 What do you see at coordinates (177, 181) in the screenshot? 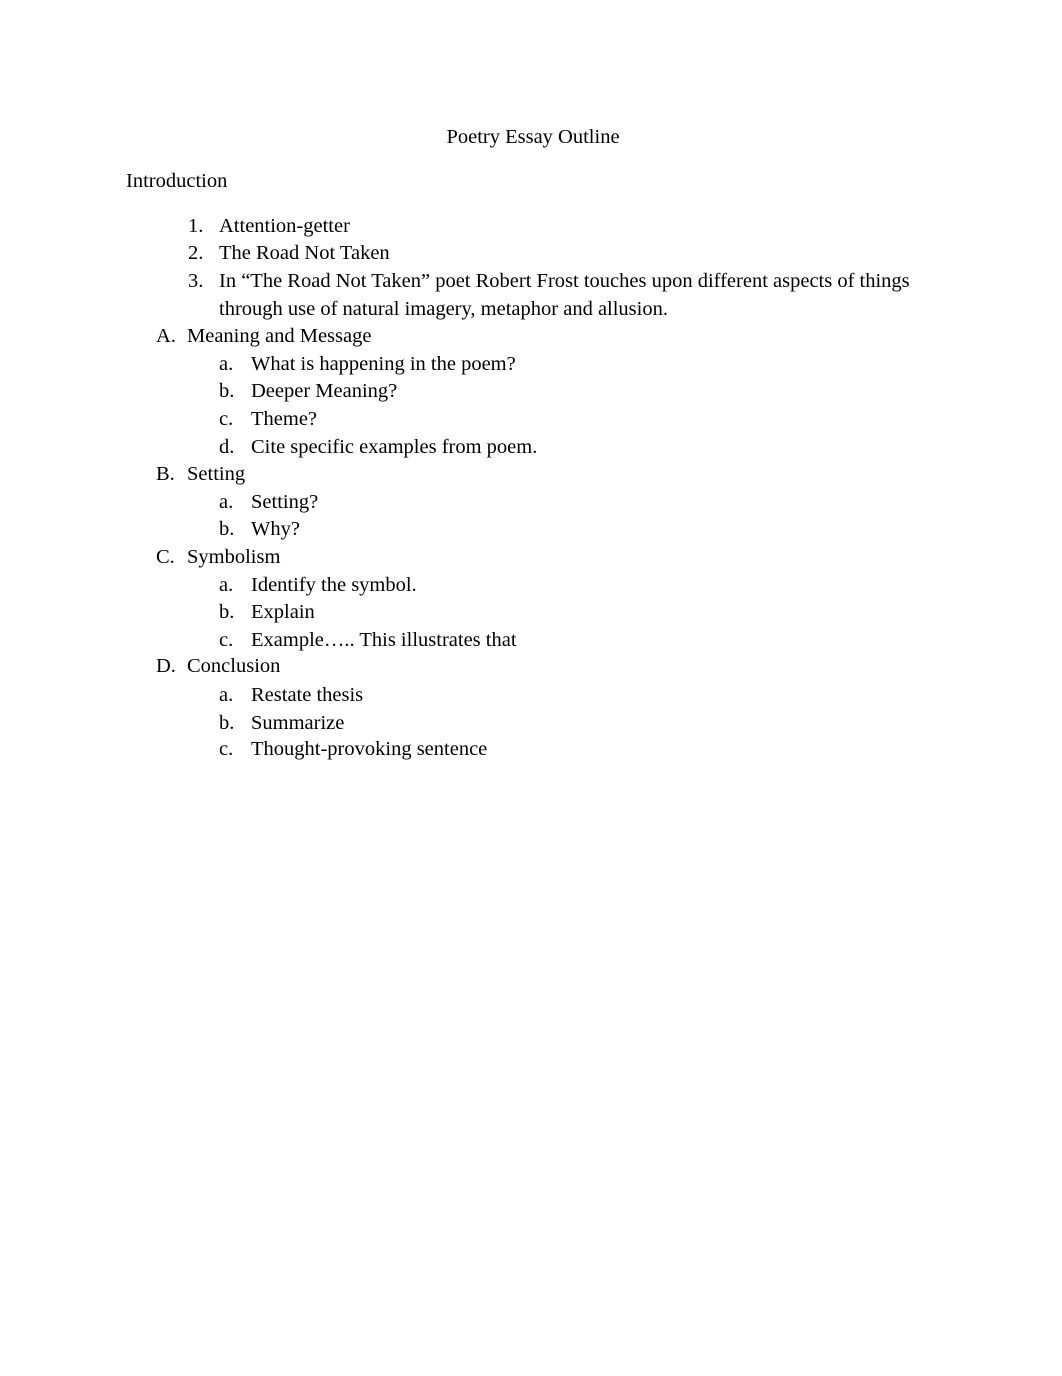
I see `introduction-heading: Introduction` at bounding box center [177, 181].